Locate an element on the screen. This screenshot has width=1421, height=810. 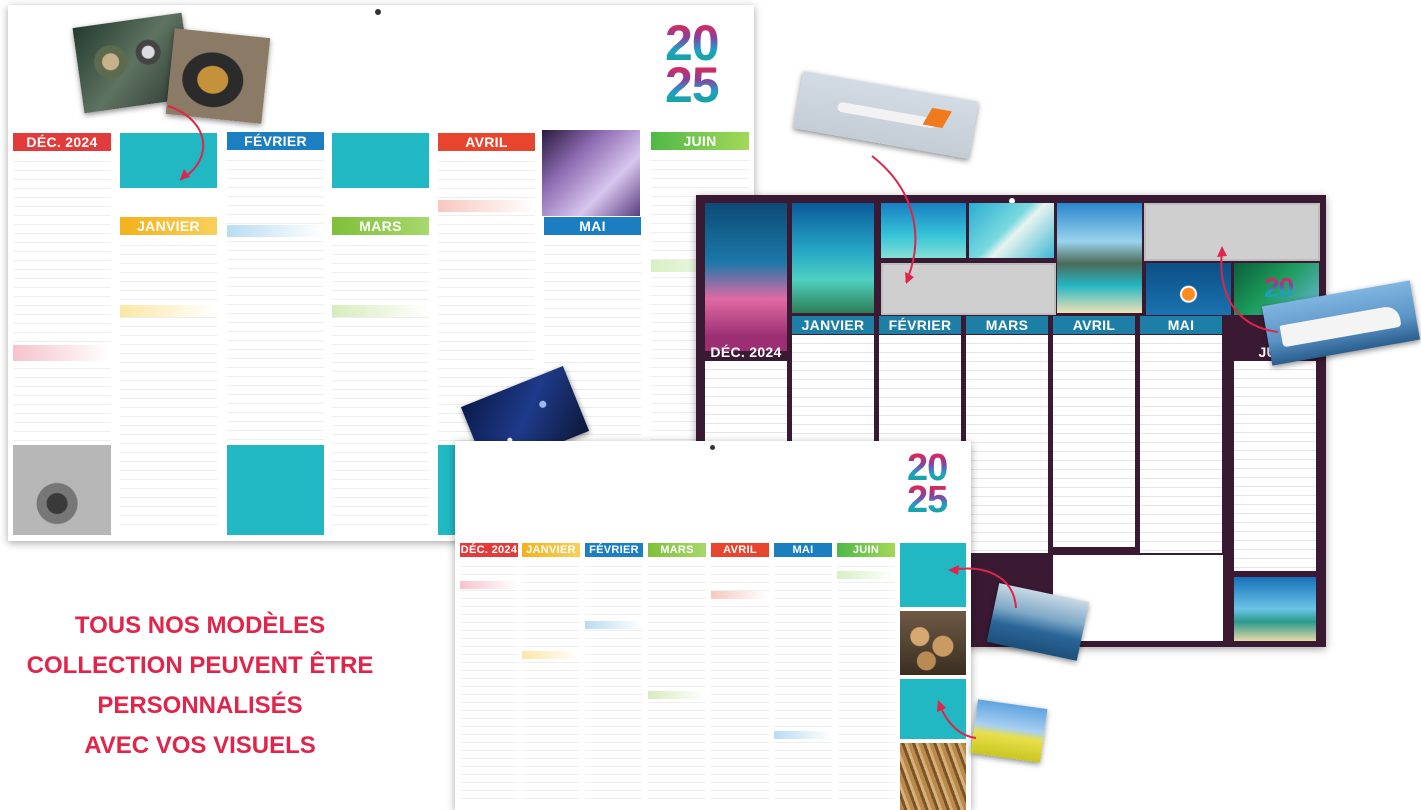
photo-rapeseed-field is located at coordinates (1009, 731).